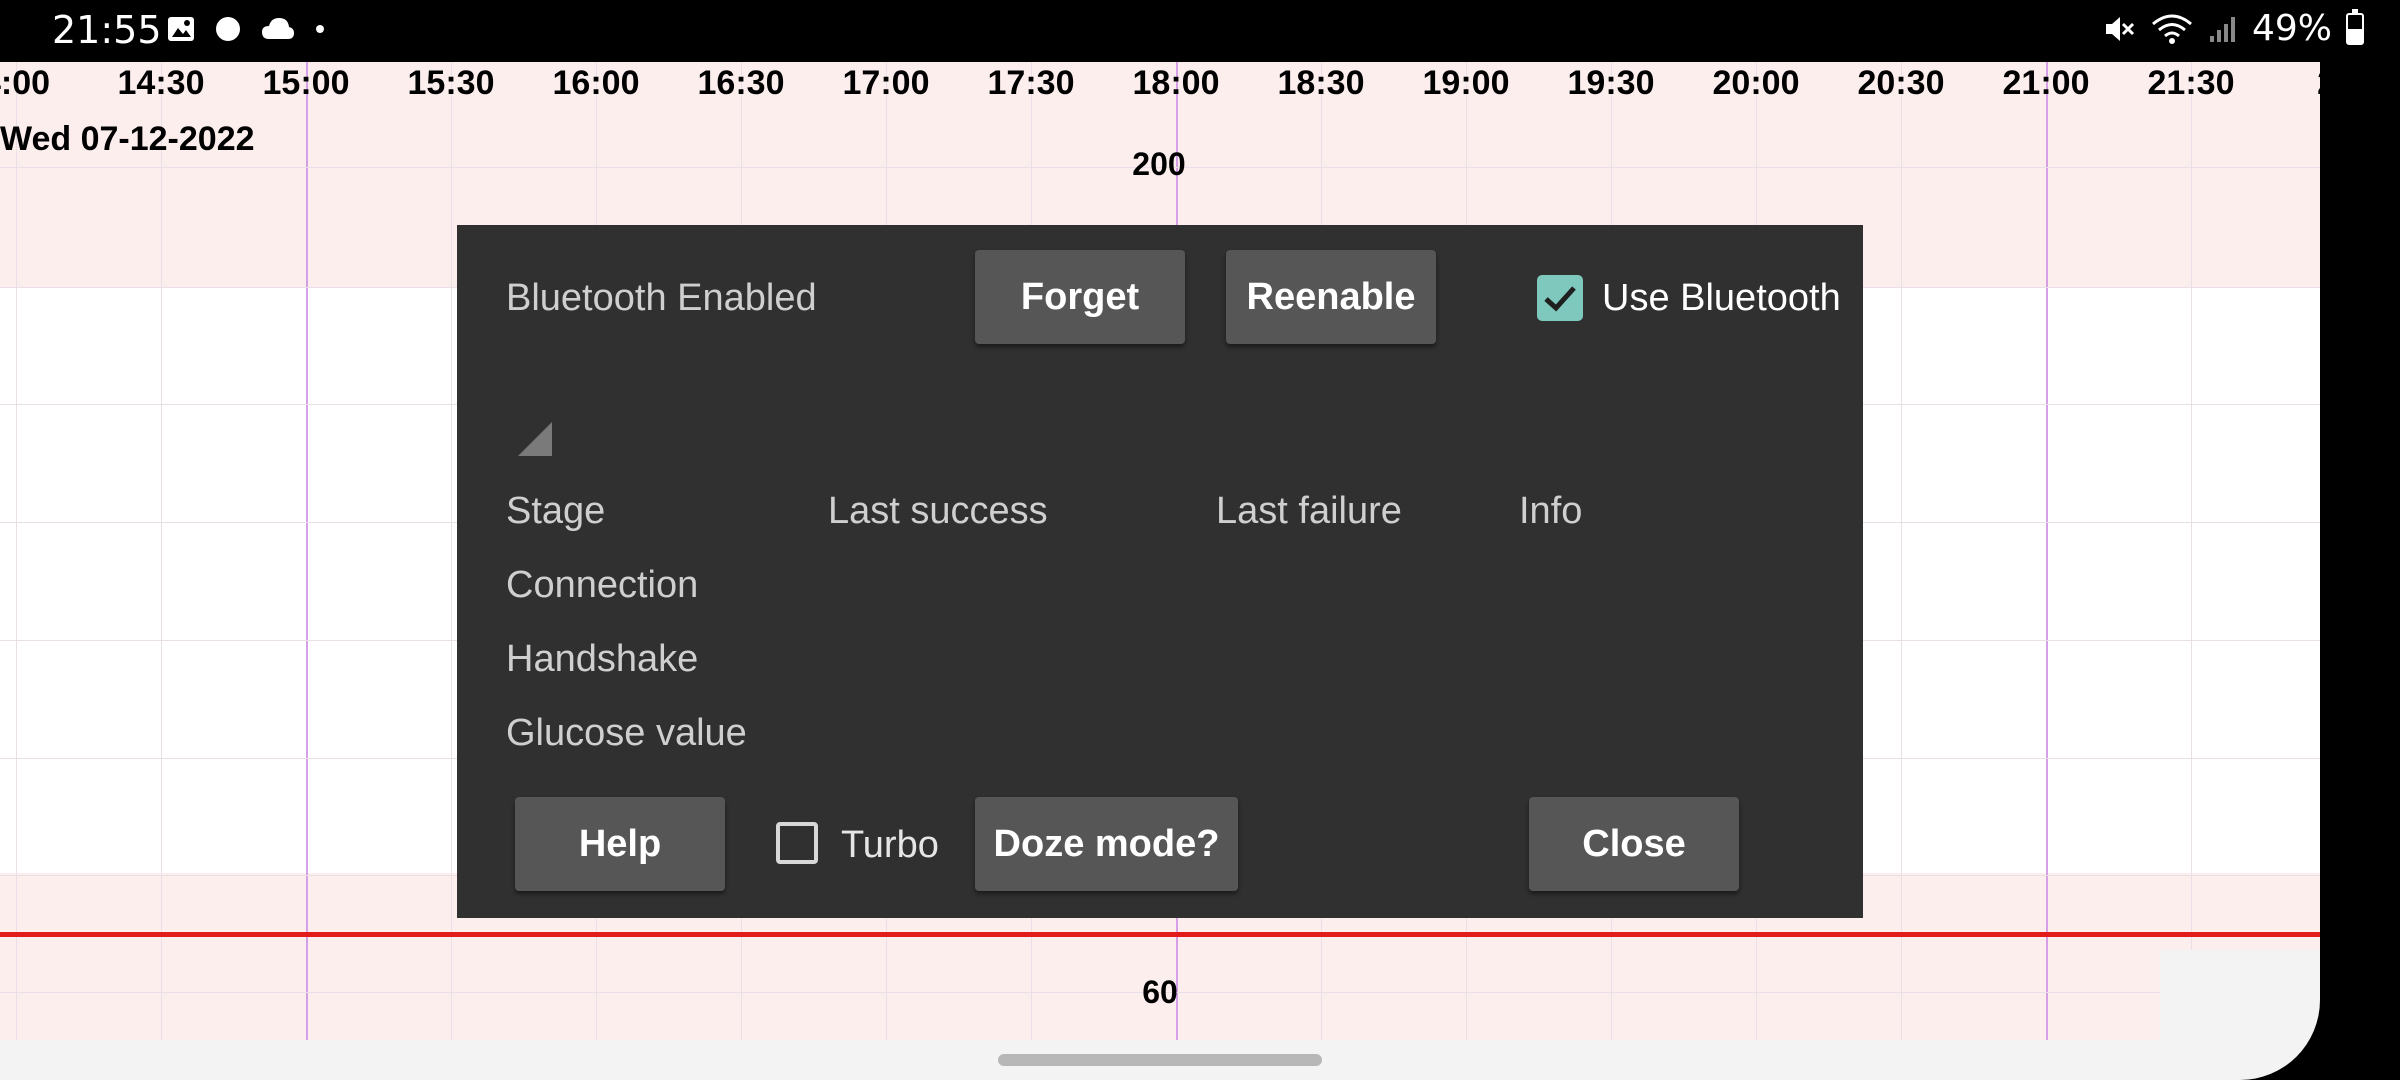 The image size is (2400, 1080). What do you see at coordinates (2172, 29) in the screenshot?
I see `wifi-icon` at bounding box center [2172, 29].